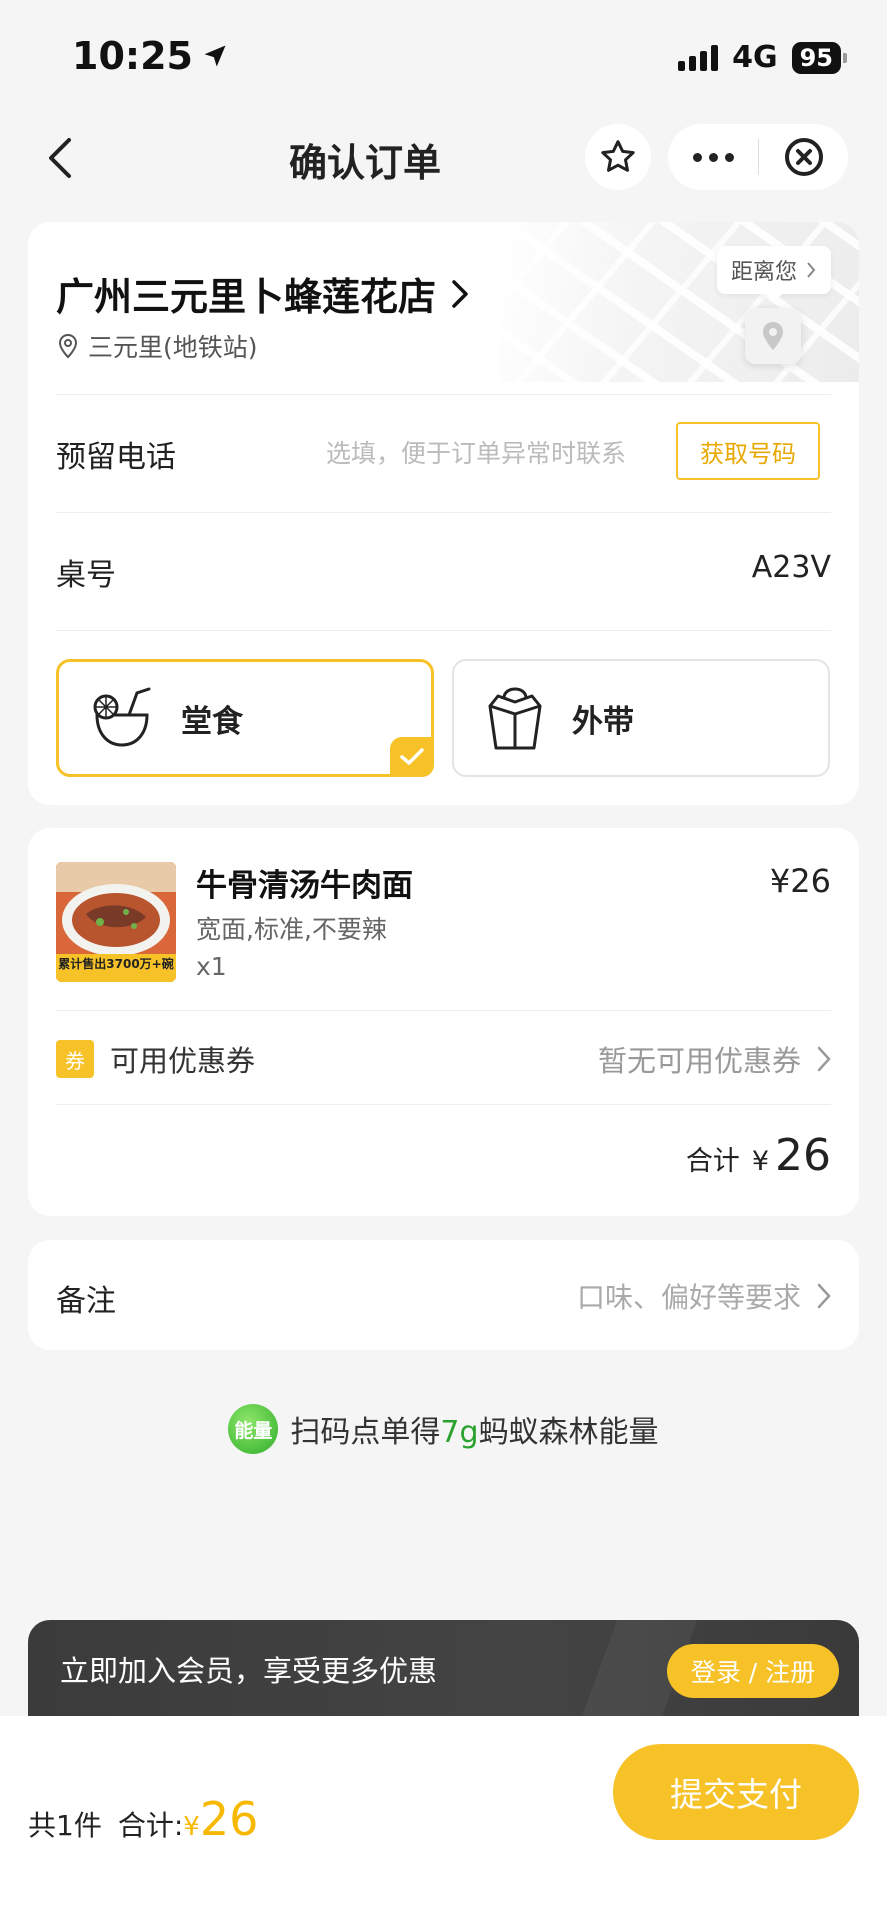 This screenshot has width=887, height=1920. I want to click on subtotal-currency: ¥, so click(760, 1161).